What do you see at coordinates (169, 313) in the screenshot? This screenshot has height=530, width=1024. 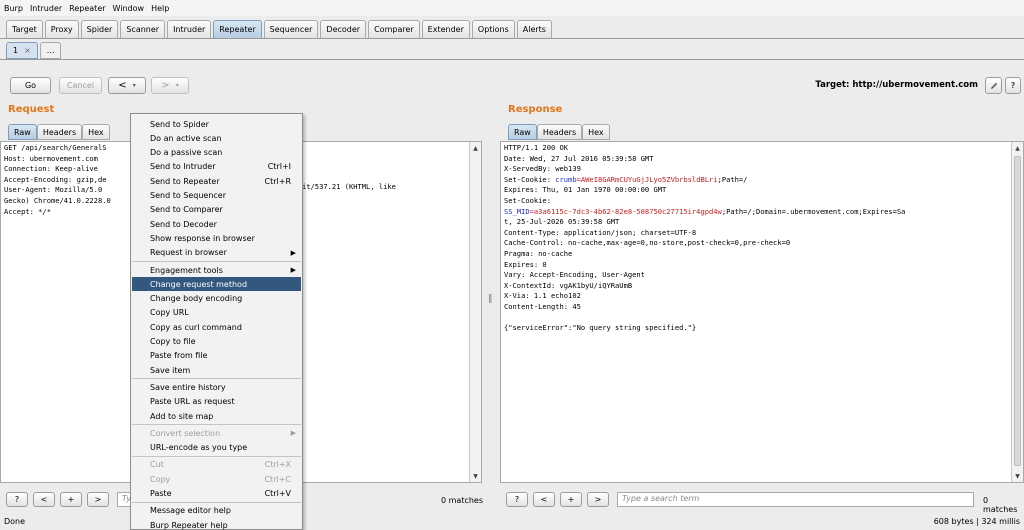 I see `menu-item-label: Copy URL` at bounding box center [169, 313].